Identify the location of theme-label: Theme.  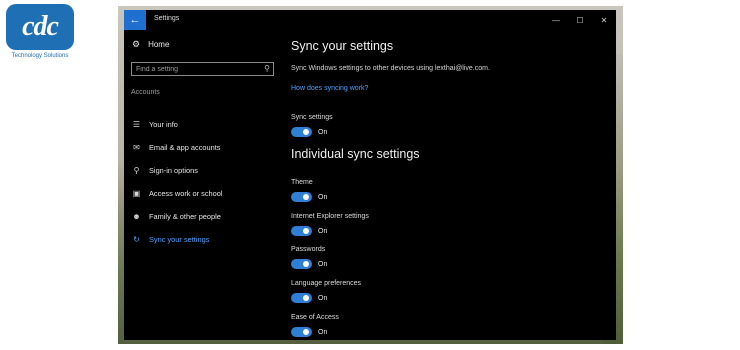
(302, 182).